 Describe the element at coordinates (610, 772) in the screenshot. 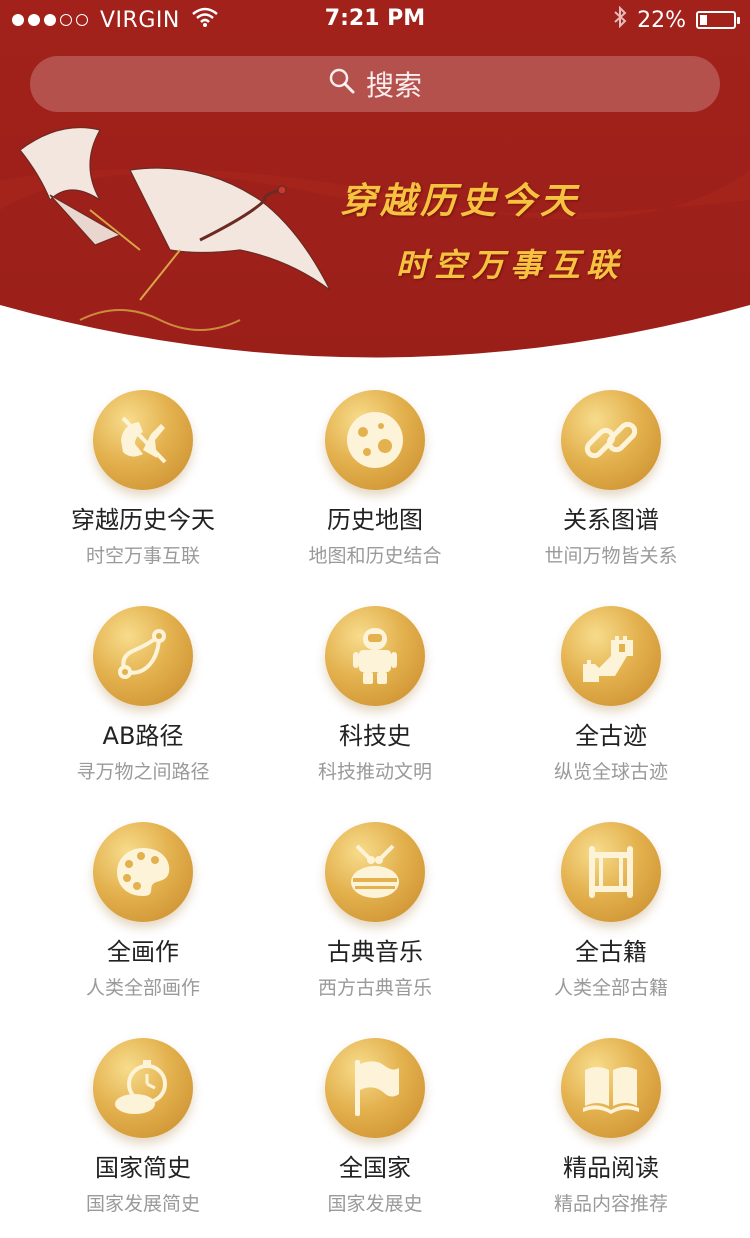

I see `tile-subtitle: 纵览全球古迹` at that location.